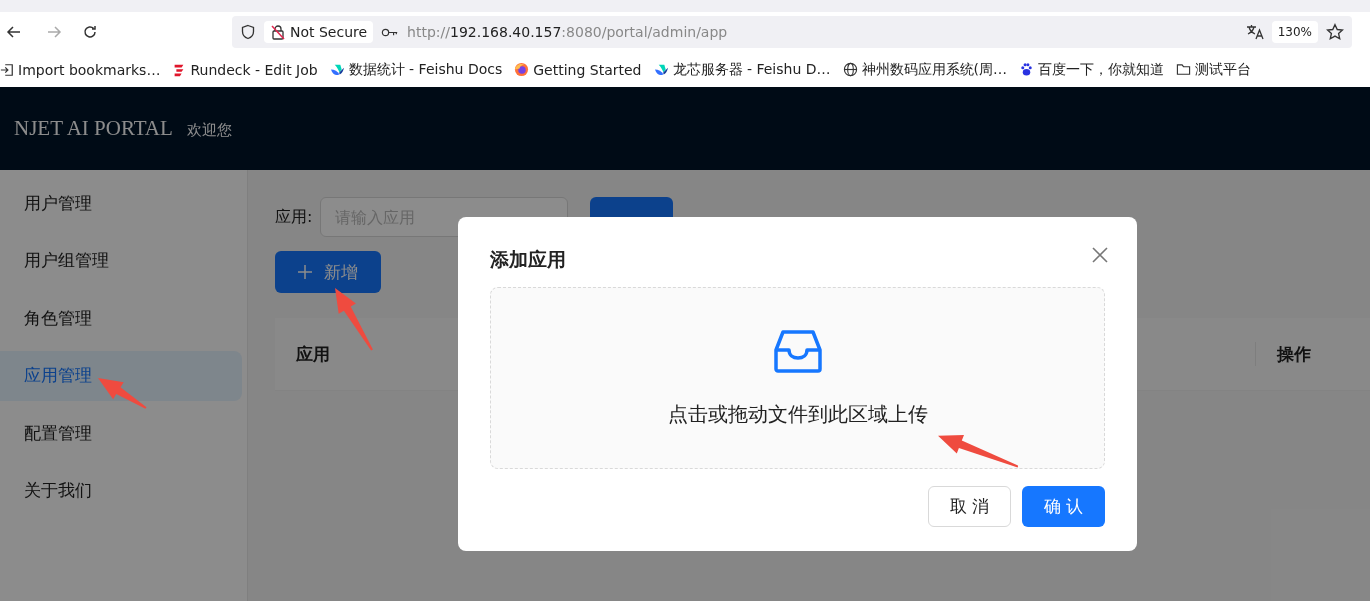 The image size is (1370, 601). I want to click on column-header: 操作, so click(1283, 354).